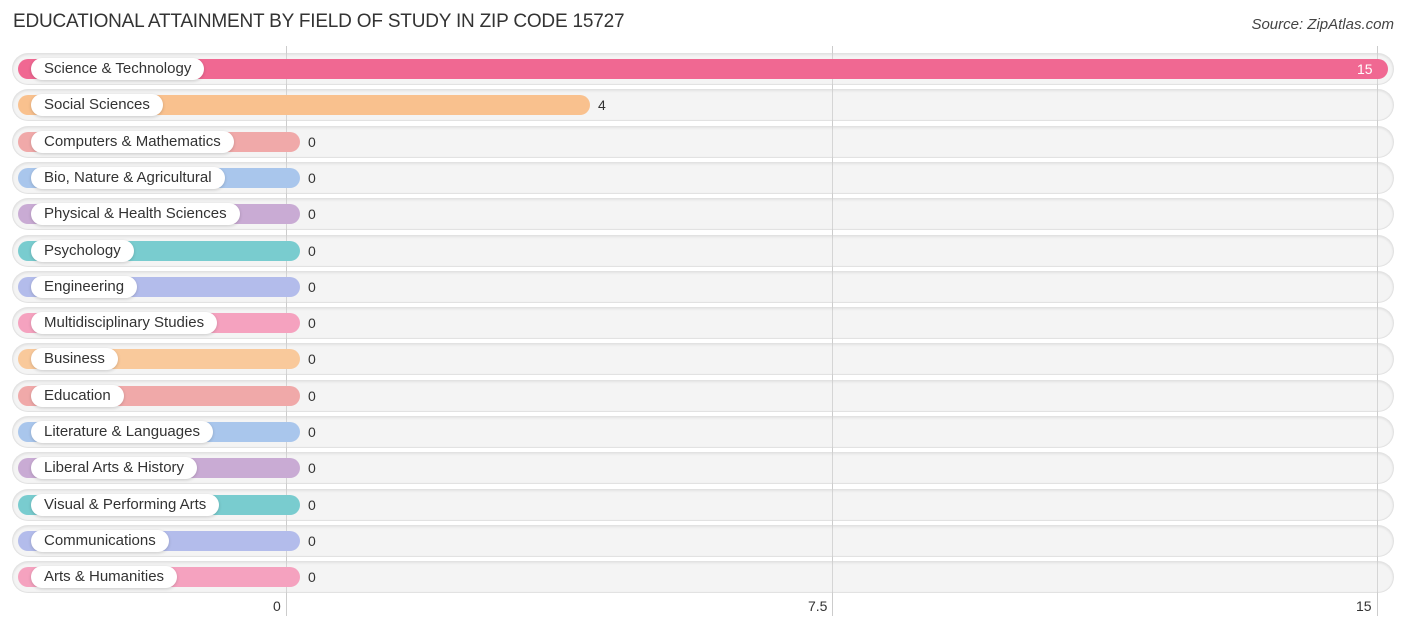 This screenshot has height=631, width=1406. What do you see at coordinates (124, 323) in the screenshot?
I see `category-label: Multidisciplinary Studies` at bounding box center [124, 323].